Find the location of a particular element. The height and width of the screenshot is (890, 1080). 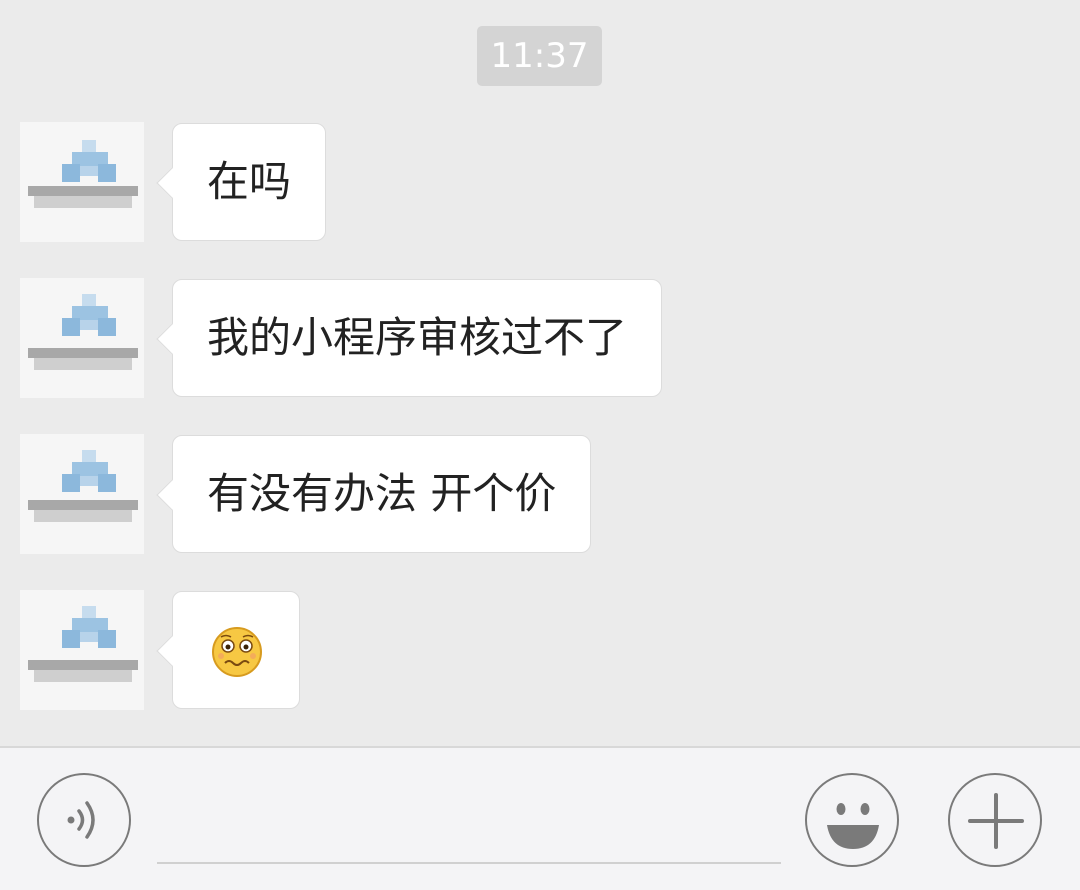

more-options-button is located at coordinates (995, 820).